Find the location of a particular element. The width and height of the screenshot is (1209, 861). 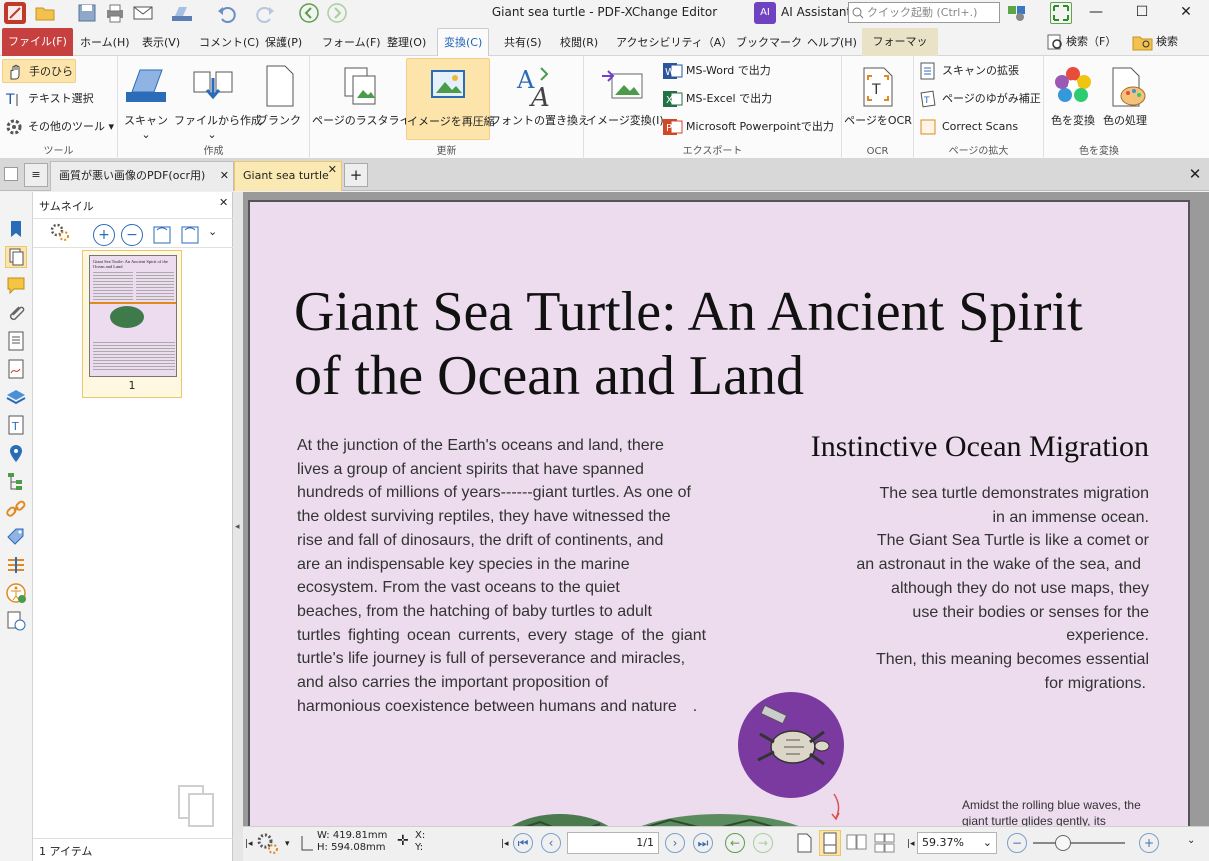

nav-back-icon is located at coordinates (309, 13).